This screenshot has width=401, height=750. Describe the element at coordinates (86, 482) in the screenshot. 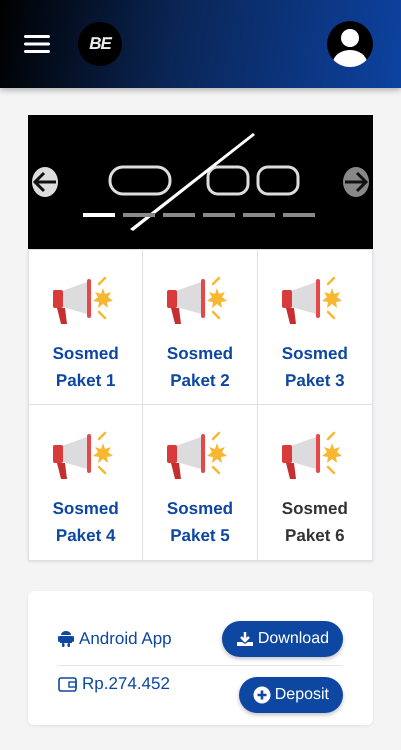

I see `package-tile: Sosmed Paket 4` at that location.